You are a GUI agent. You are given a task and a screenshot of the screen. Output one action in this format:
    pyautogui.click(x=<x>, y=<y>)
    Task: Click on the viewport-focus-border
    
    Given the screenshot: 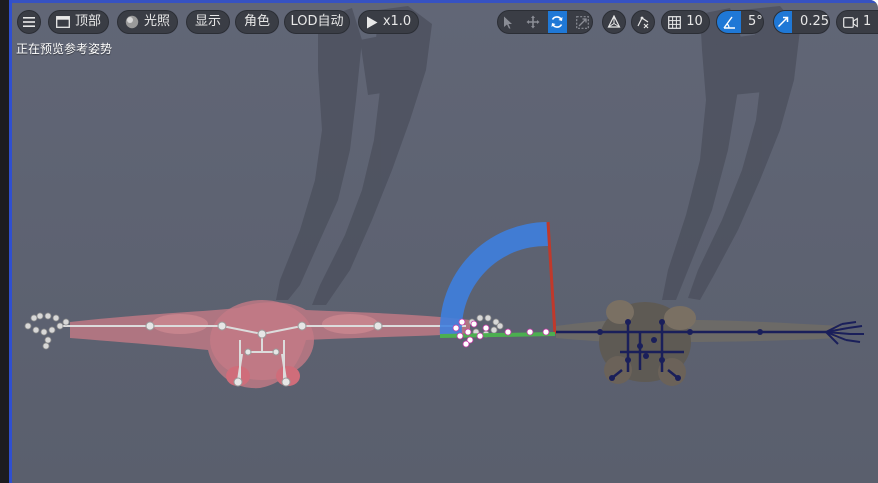 What is the action you would take?
    pyautogui.click(x=444, y=1)
    